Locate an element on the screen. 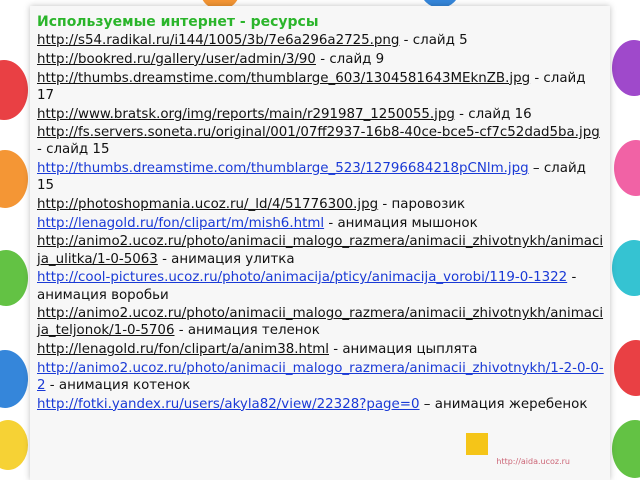  resource-description: – анимация жеребенок is located at coordinates (503, 404).